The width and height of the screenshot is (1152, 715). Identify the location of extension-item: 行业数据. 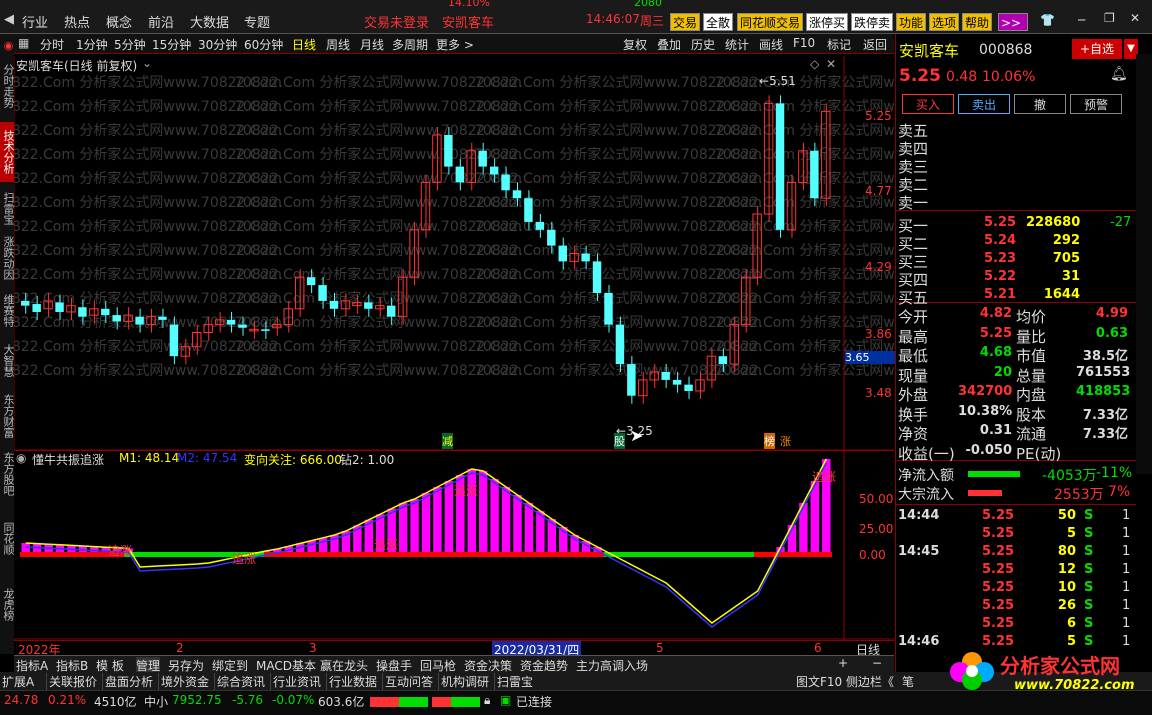
(351, 681).